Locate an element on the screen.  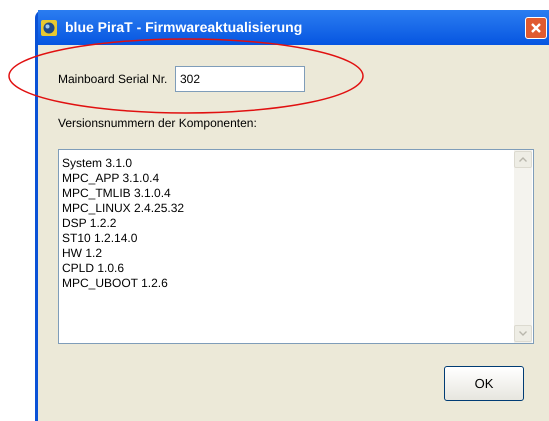
version-line: MPC_APP 3.1.0.4 is located at coordinates (111, 178).